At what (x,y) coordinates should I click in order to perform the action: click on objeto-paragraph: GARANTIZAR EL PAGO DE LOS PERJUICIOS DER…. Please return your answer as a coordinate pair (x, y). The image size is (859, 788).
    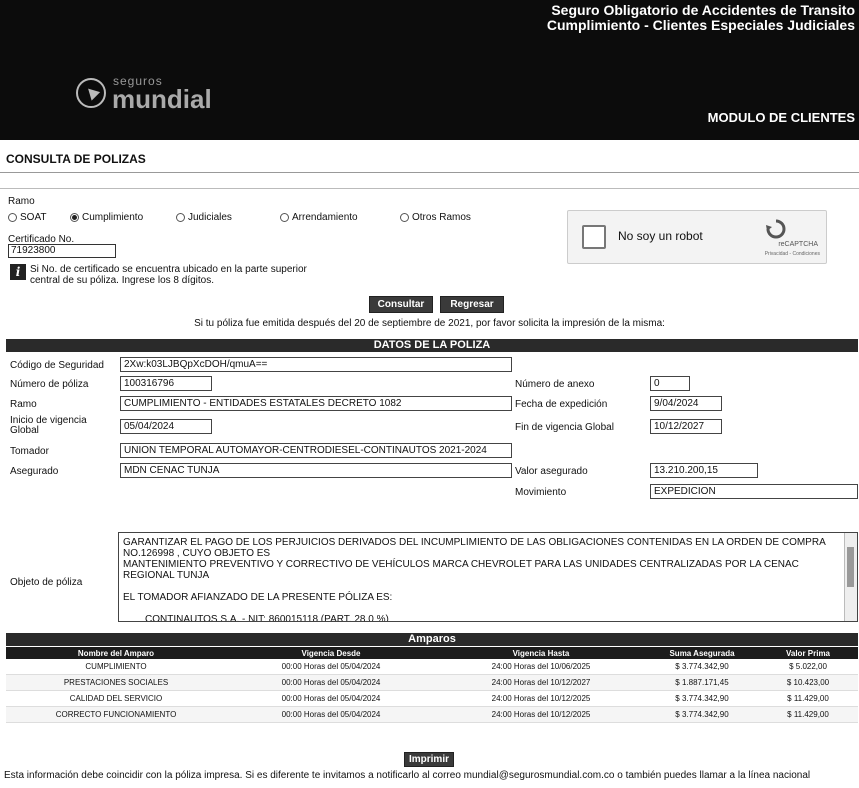
    Looking at the image, I should click on (474, 548).